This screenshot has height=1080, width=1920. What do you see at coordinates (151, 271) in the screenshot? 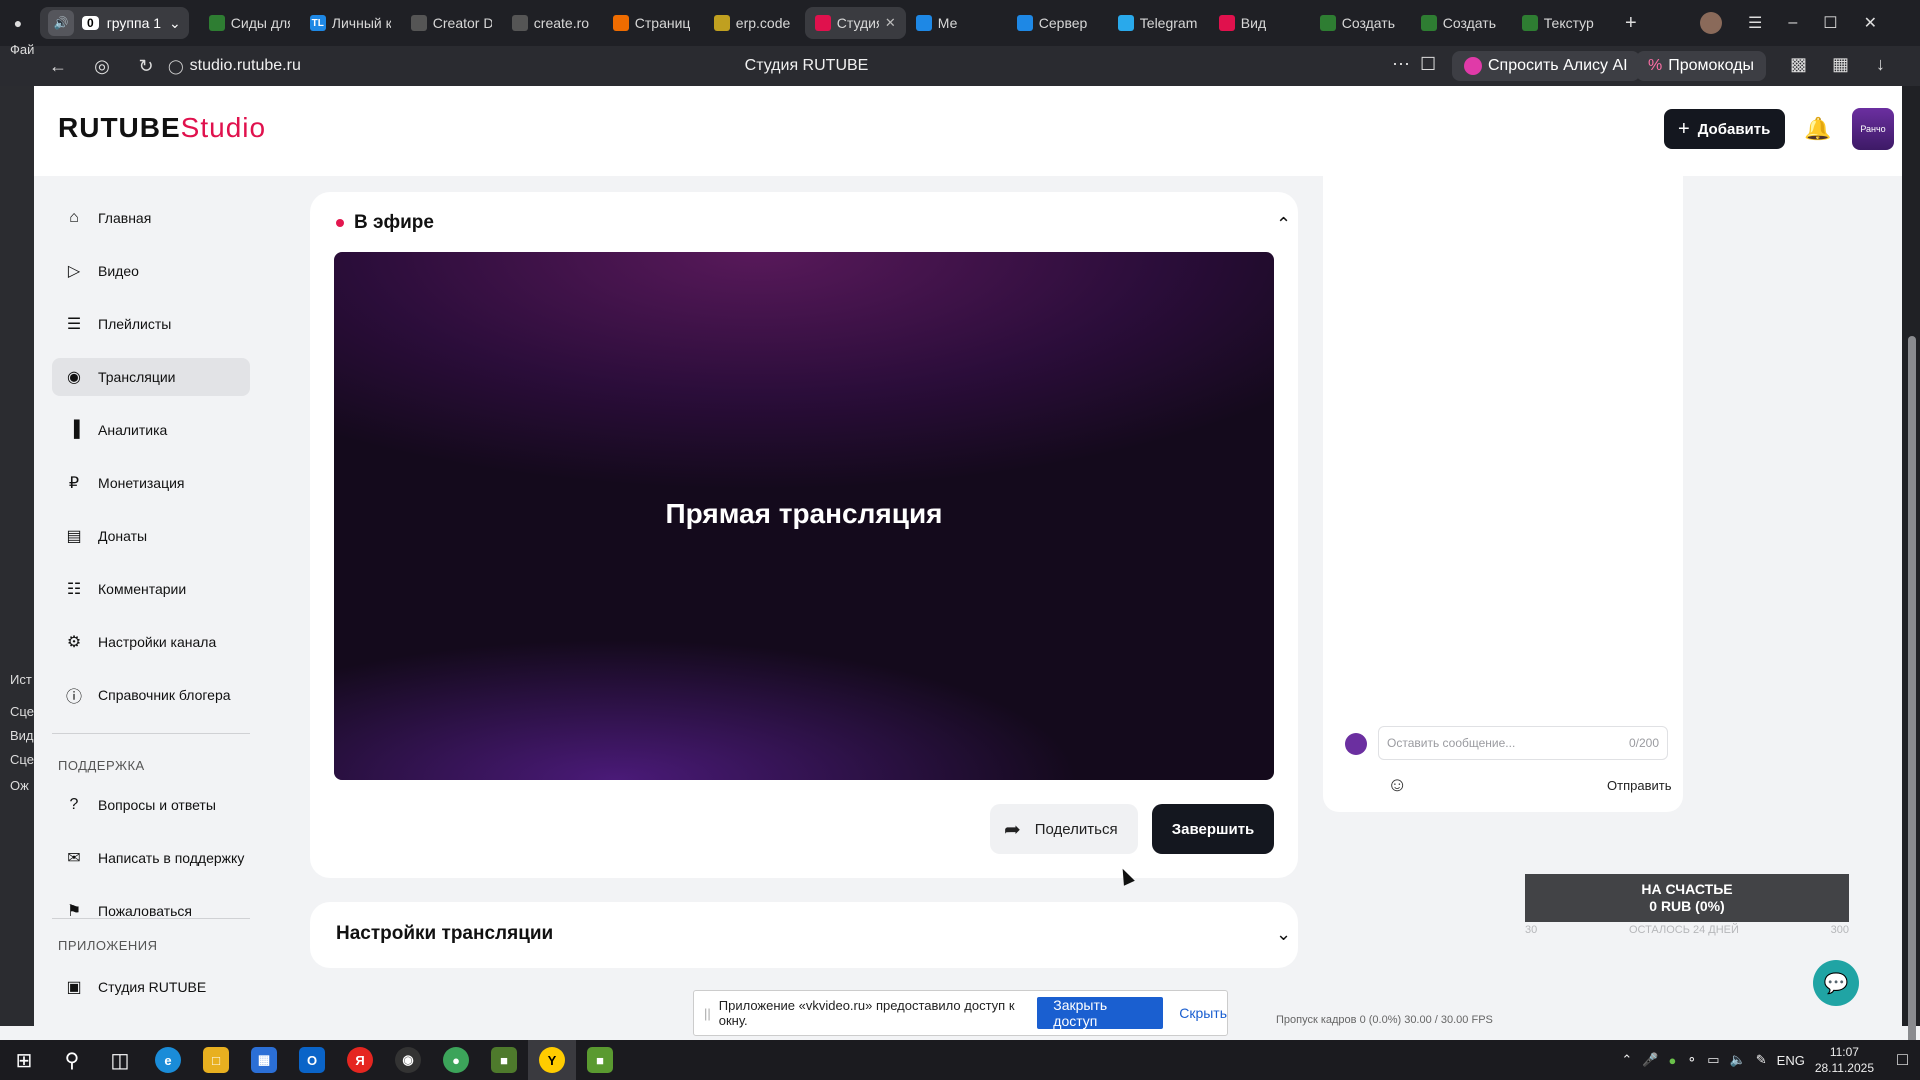
I see `sidebar-item: ▷ Видео` at bounding box center [151, 271].